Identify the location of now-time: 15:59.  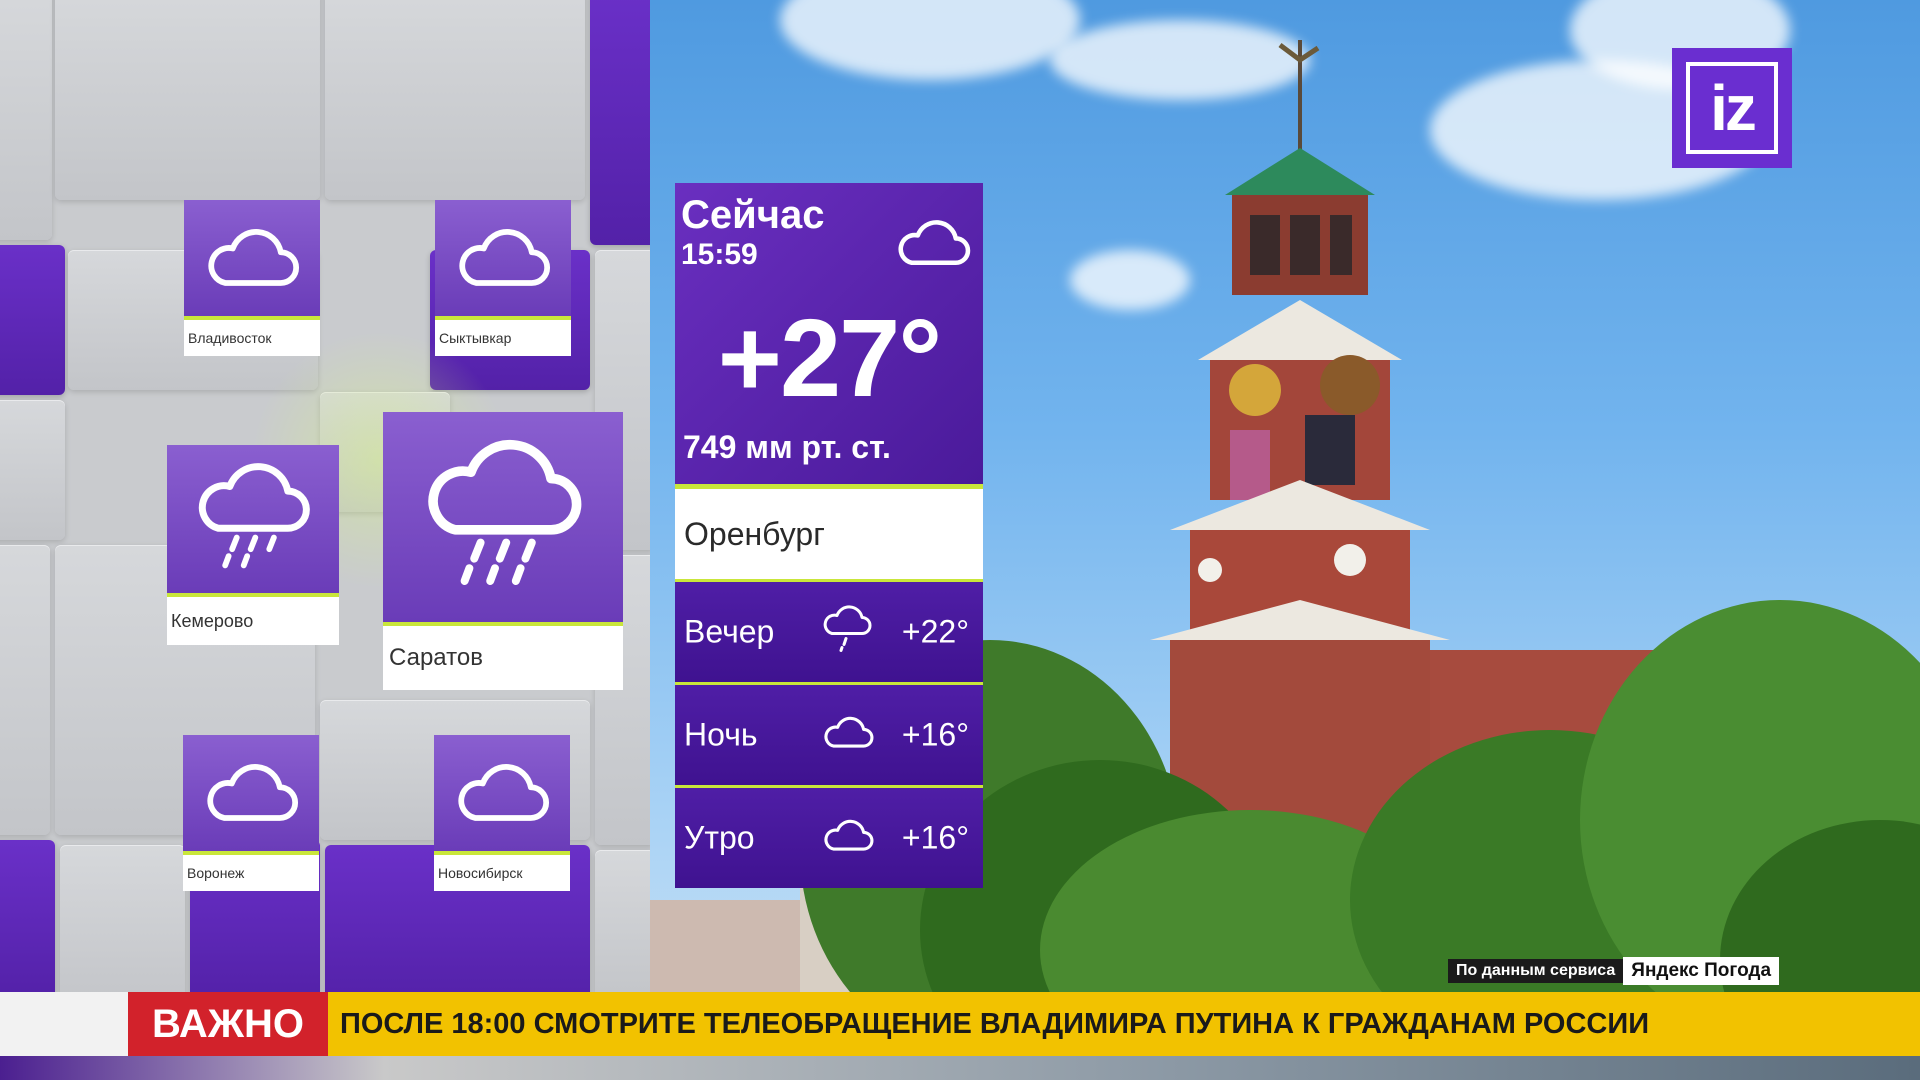
(719, 254).